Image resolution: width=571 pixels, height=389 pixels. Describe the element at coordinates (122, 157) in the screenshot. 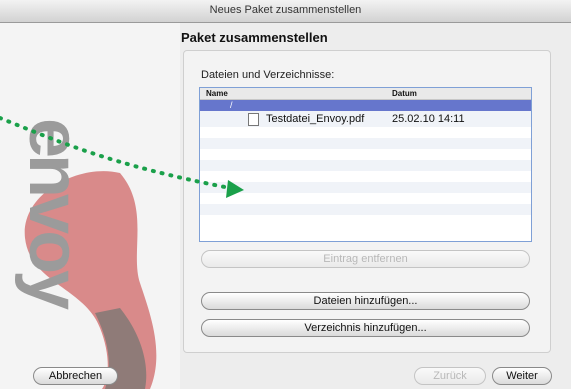

I see `drag-arrow-icon` at that location.